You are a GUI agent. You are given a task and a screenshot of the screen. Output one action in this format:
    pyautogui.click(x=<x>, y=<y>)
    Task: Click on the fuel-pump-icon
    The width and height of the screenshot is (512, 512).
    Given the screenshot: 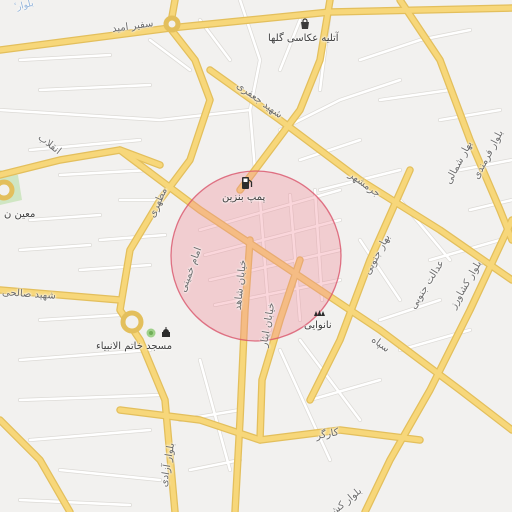 What is the action you would take?
    pyautogui.click(x=247, y=183)
    